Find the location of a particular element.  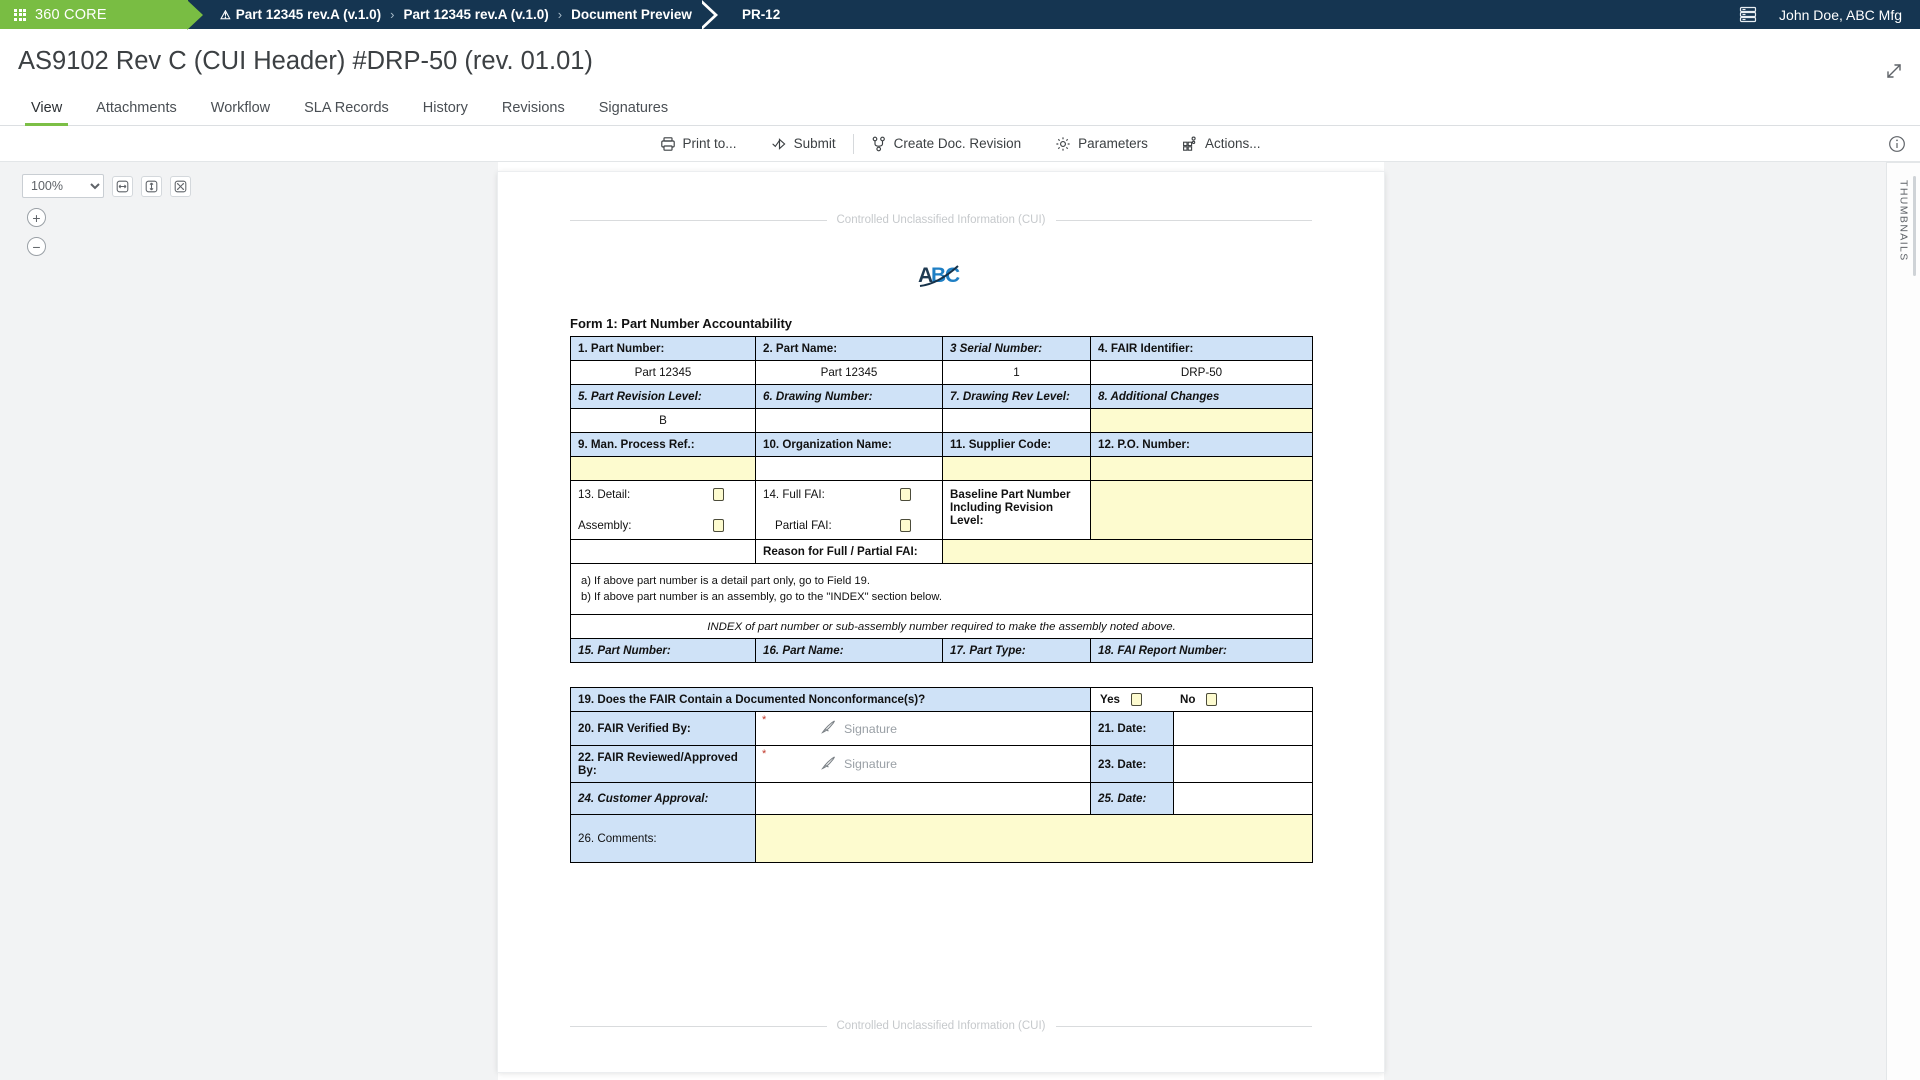

field-8-value is located at coordinates (1201, 420).